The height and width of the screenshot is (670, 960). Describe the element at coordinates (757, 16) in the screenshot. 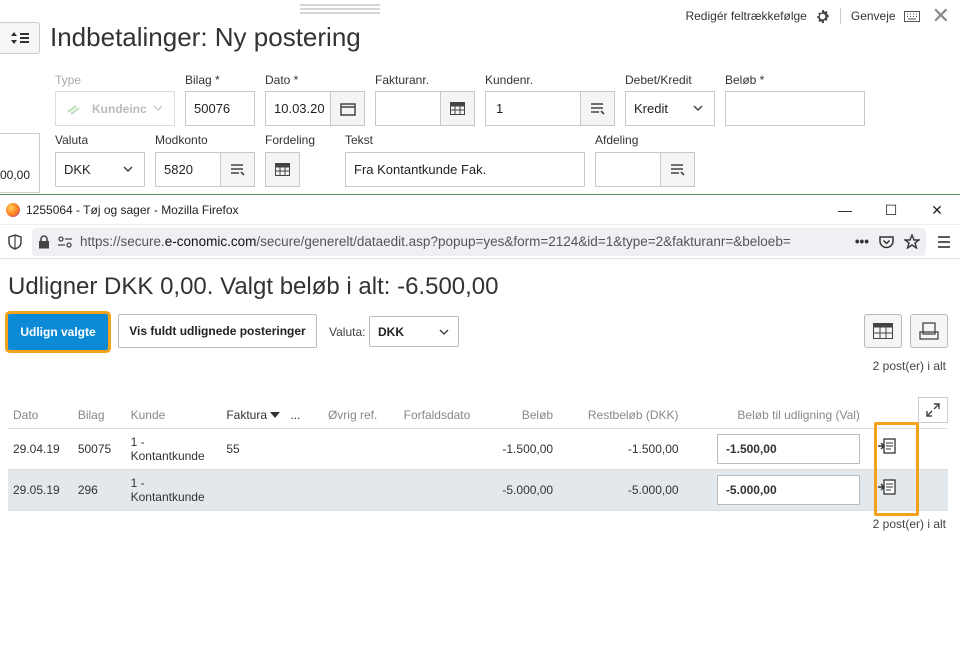

I see `edit-field-order-button: Redigér feltrækkefølge` at that location.